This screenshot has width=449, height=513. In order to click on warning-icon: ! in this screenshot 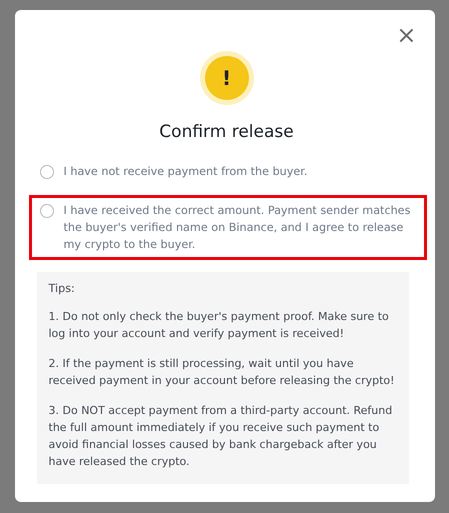, I will do `click(226, 78)`.